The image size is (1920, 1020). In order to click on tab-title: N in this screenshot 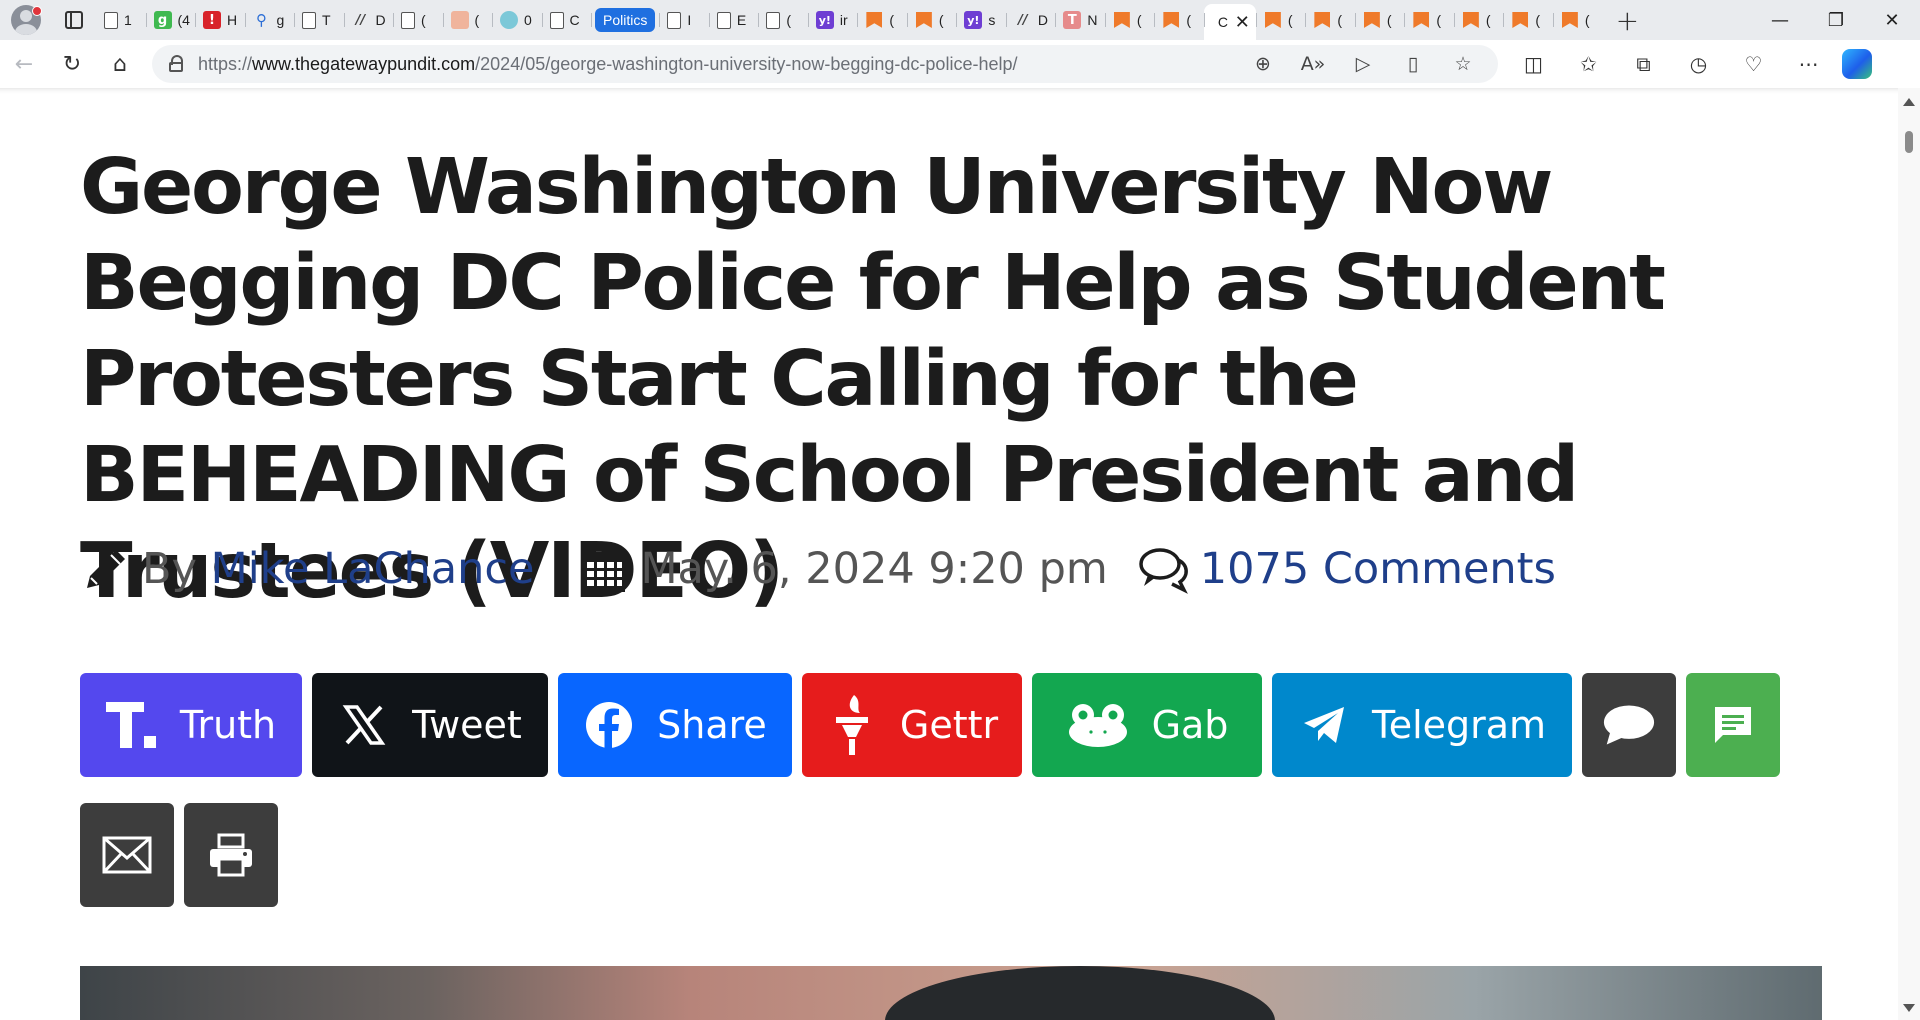, I will do `click(1092, 20)`.